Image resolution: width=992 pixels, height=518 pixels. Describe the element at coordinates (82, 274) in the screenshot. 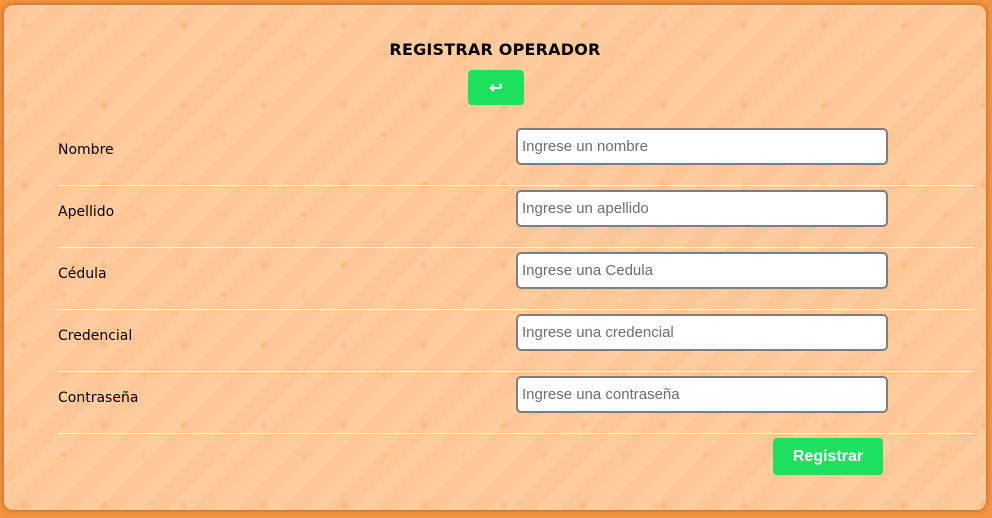

I see `cedula-label: Cédula` at that location.